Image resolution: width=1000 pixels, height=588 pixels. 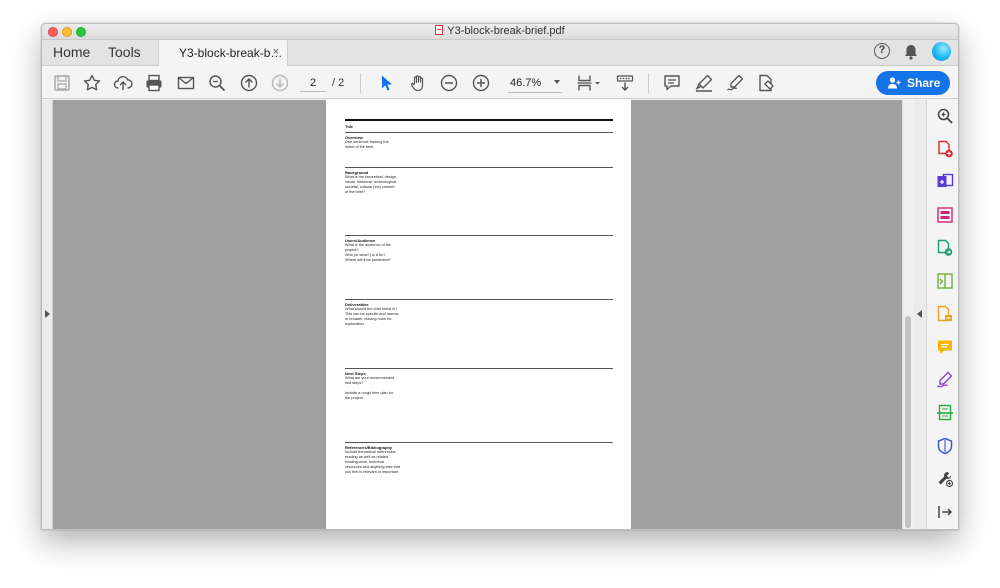 I want to click on more-tools-wrench-icon, so click(x=945, y=479).